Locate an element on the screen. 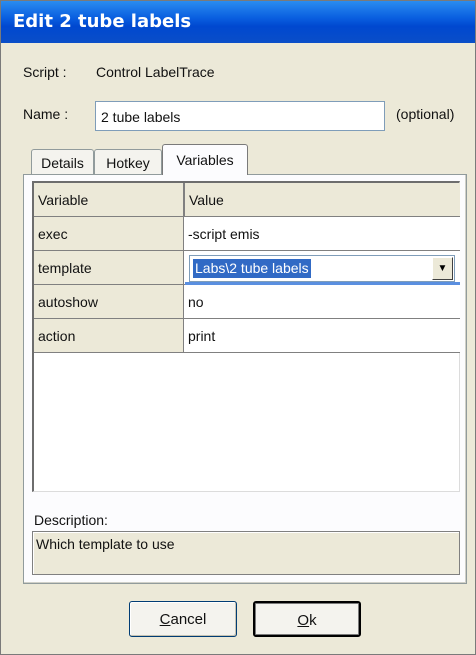 The height and width of the screenshot is (655, 476). name-field-value: 2 tube labels is located at coordinates (141, 117).